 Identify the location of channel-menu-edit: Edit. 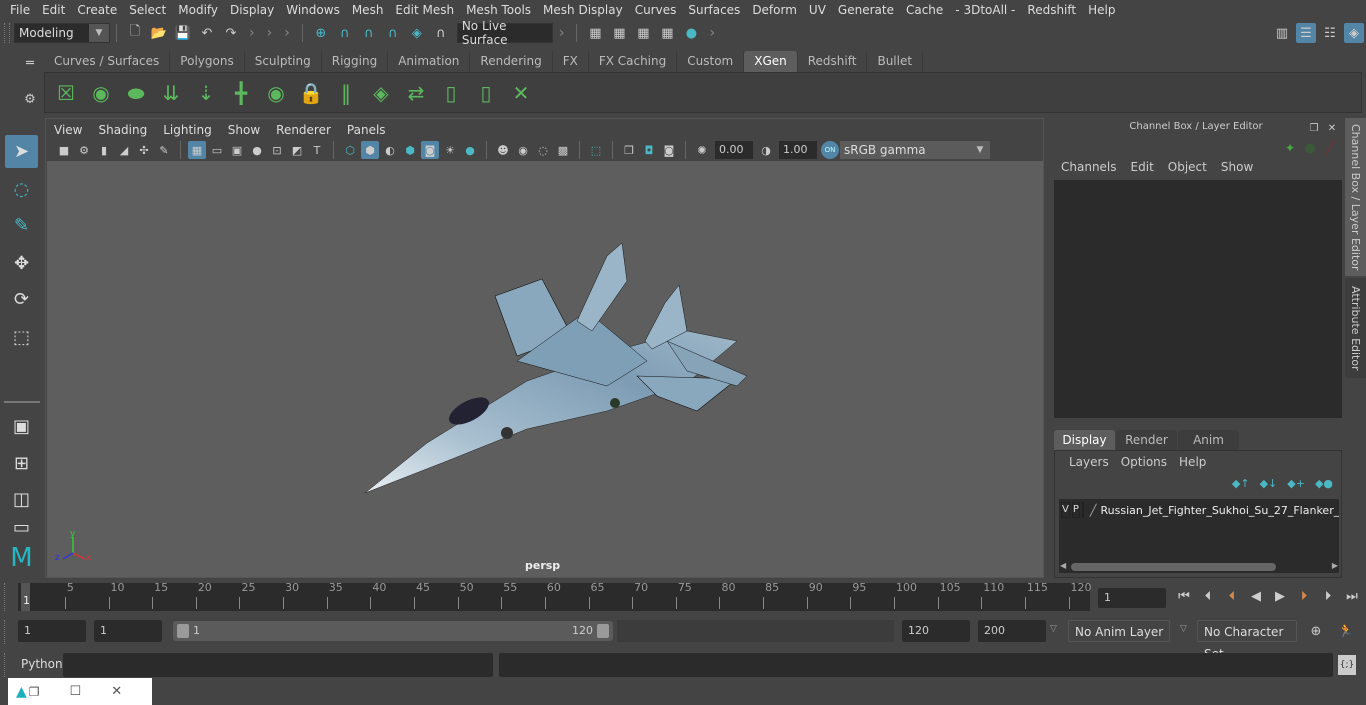
(1142, 167).